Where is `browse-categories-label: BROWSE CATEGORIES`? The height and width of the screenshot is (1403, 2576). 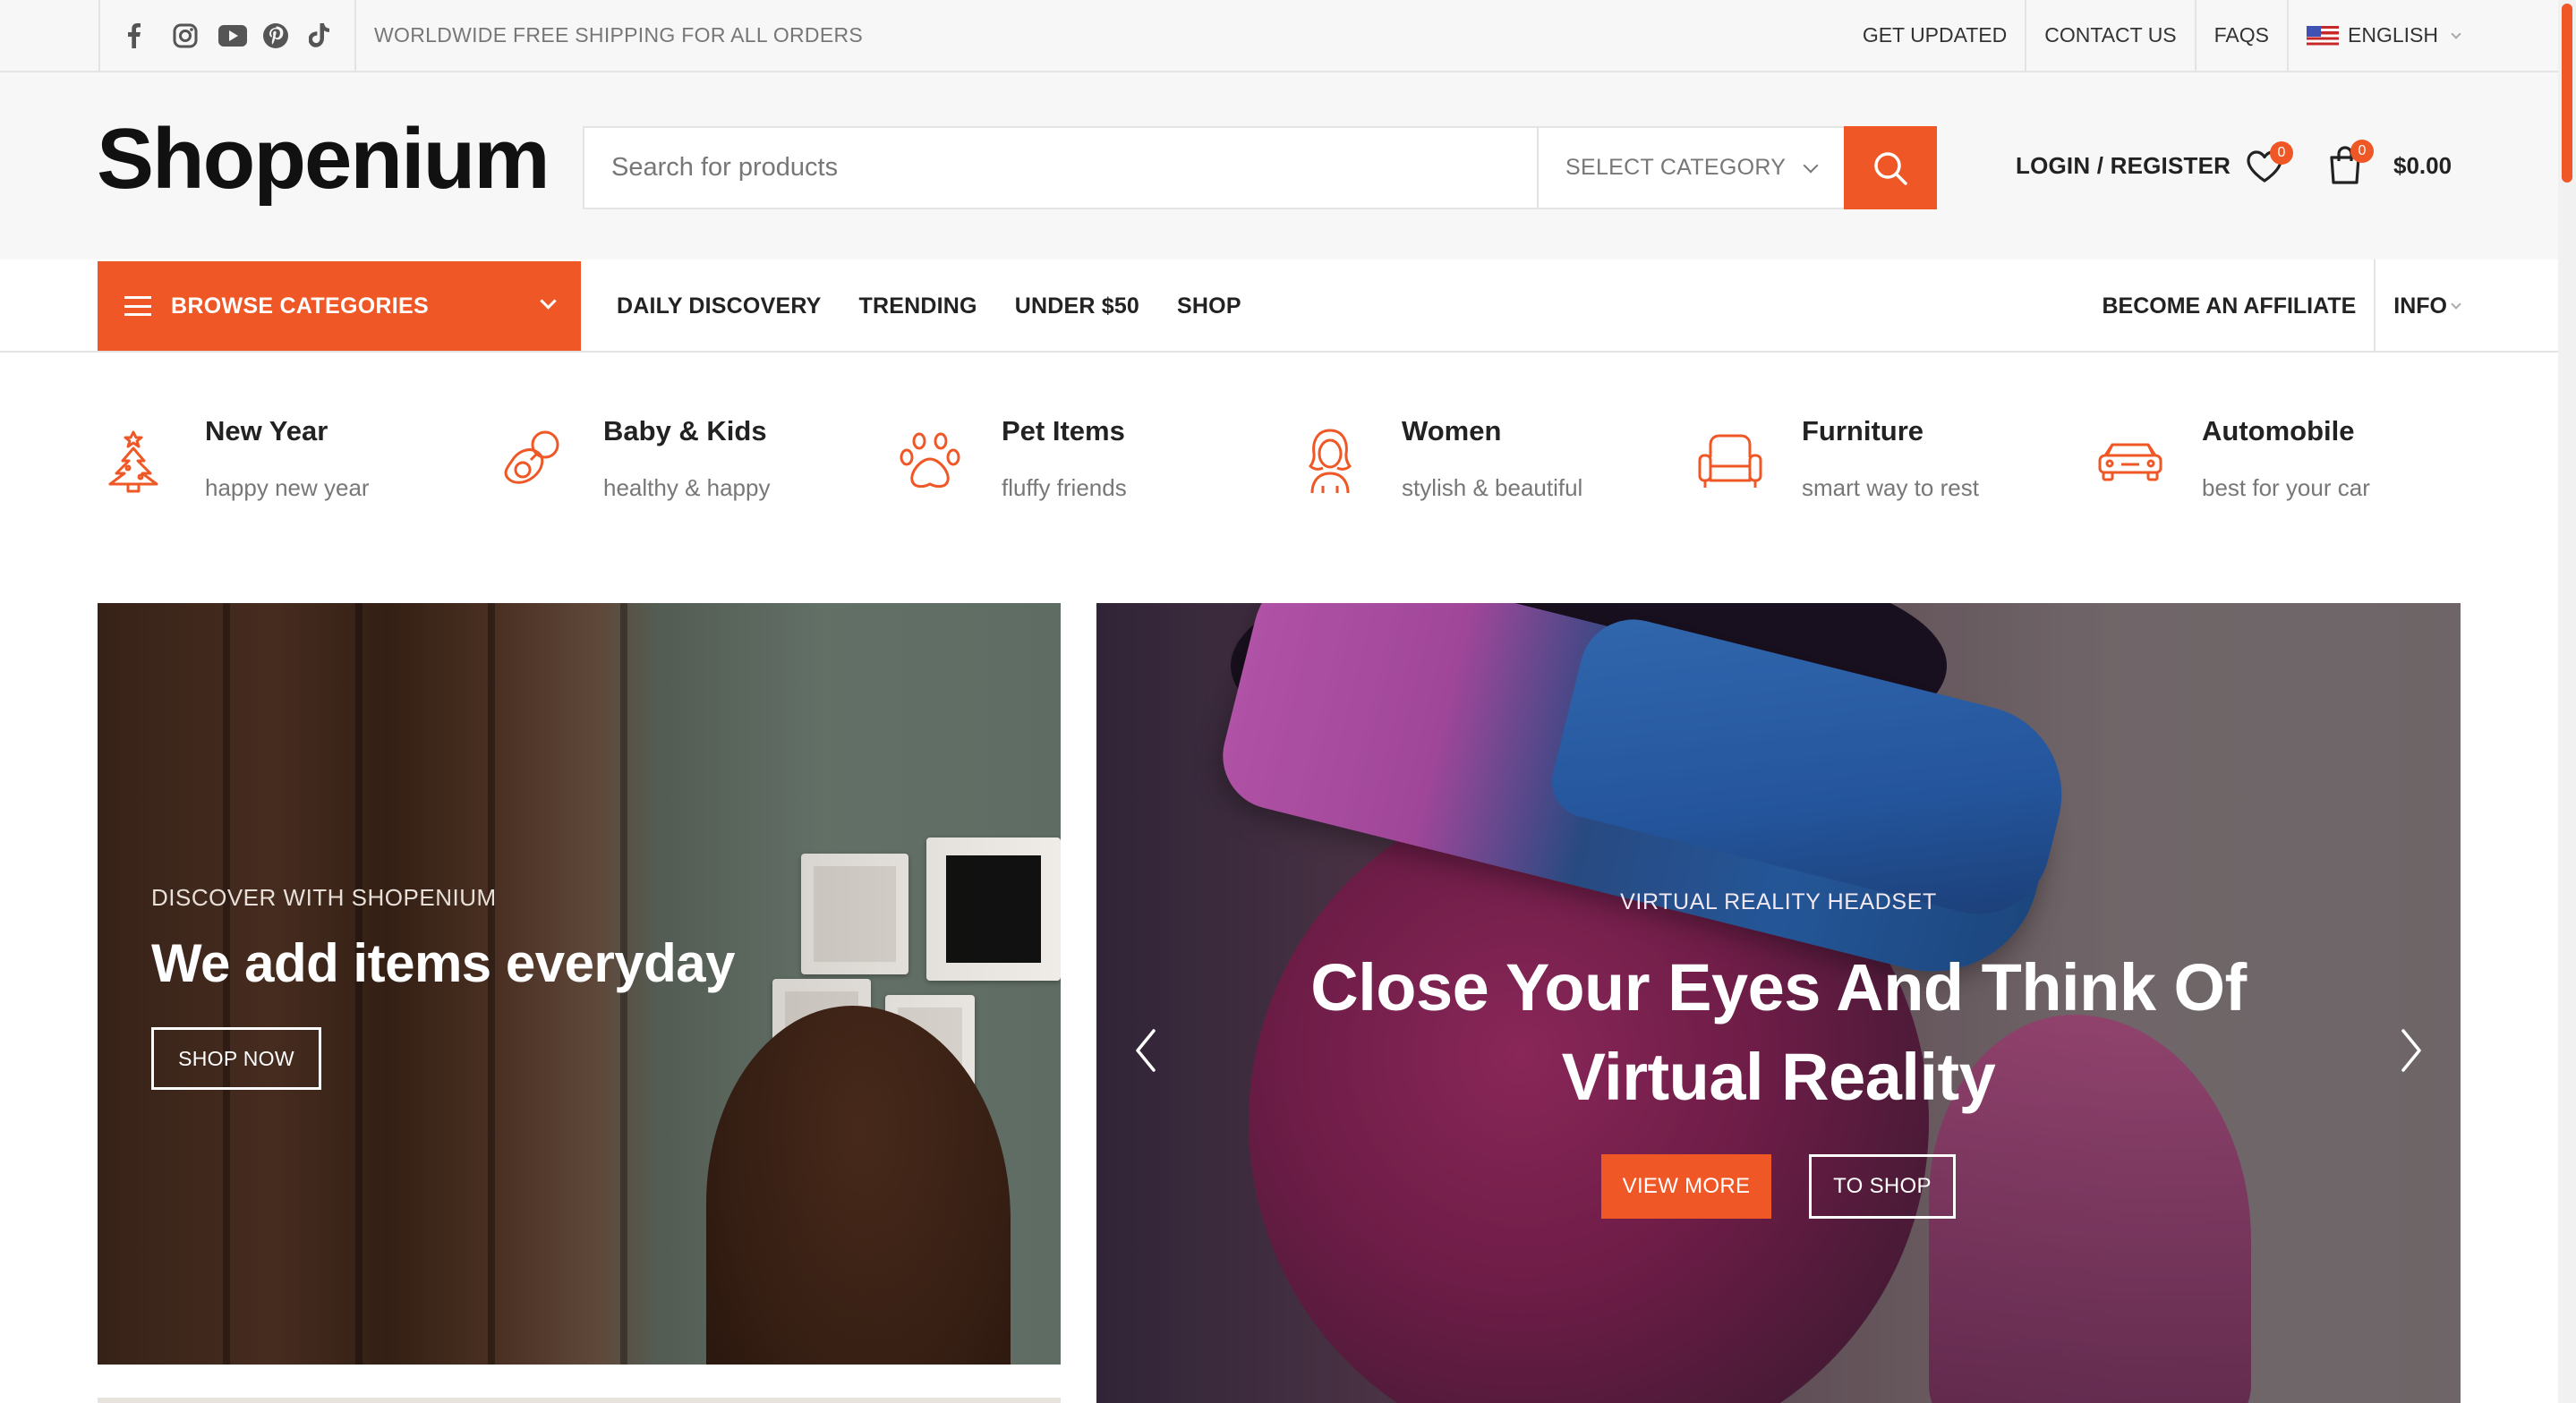 browse-categories-label: BROWSE CATEGORIES is located at coordinates (300, 306).